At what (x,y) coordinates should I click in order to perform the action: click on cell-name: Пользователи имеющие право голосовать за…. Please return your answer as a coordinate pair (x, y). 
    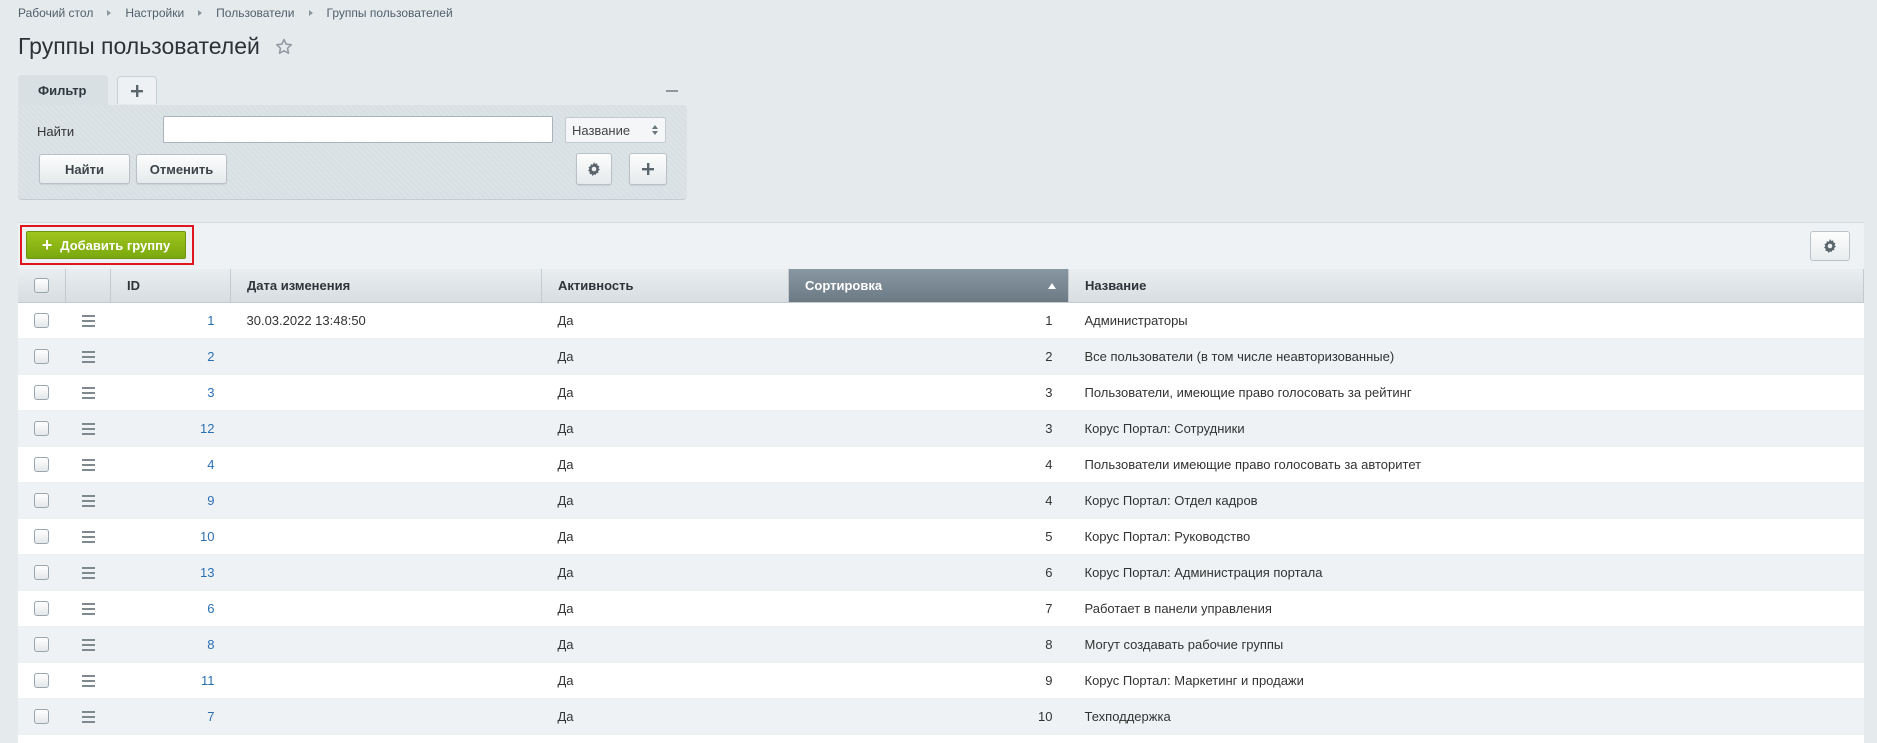
    Looking at the image, I should click on (1466, 464).